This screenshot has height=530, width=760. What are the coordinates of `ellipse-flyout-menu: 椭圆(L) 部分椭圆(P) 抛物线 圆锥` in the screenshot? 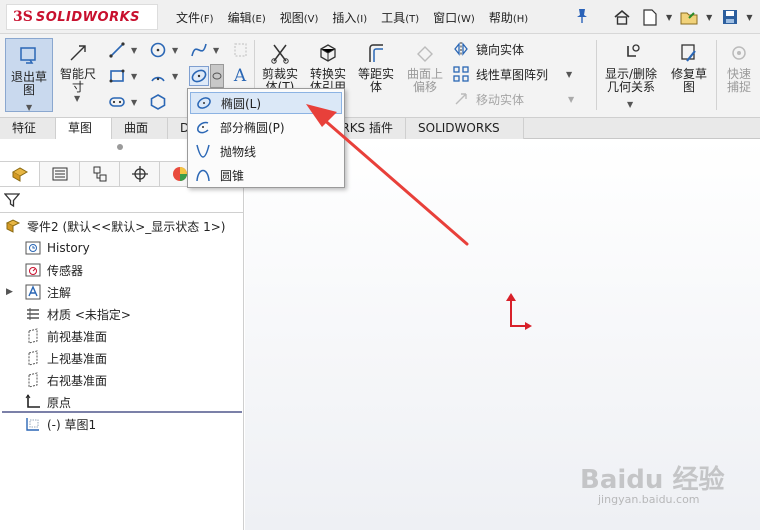 It's located at (266, 138).